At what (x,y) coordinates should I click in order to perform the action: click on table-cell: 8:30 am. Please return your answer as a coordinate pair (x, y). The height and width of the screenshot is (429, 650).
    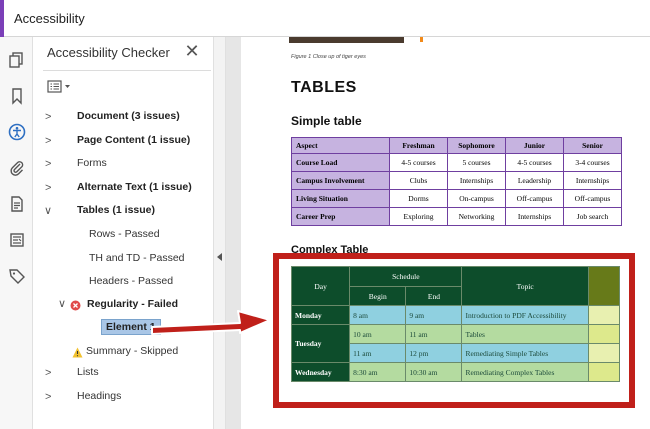
    Looking at the image, I should click on (378, 372).